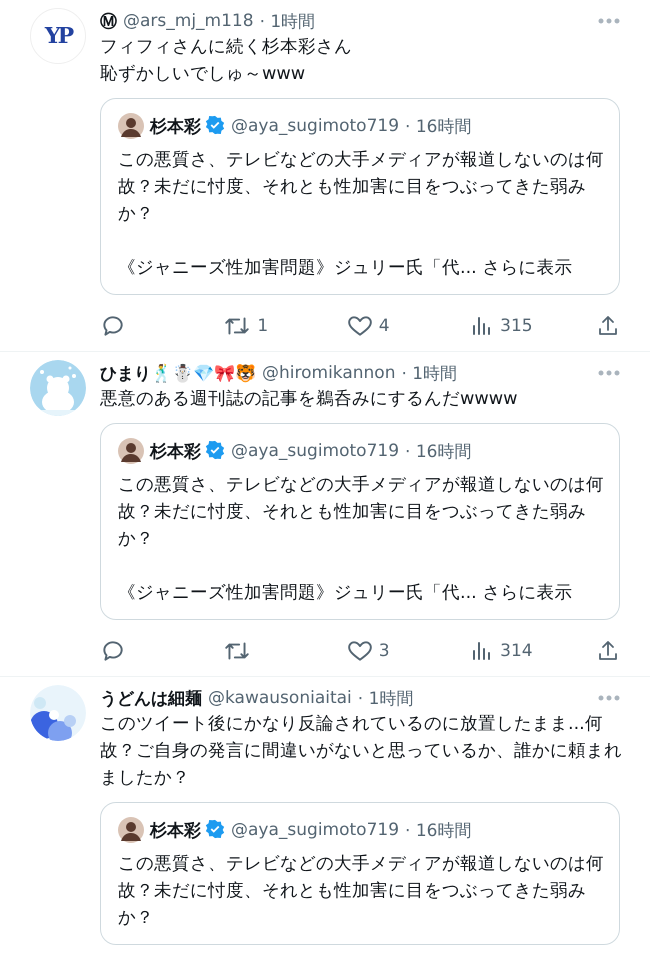 Image resolution: width=650 pixels, height=959 pixels. Describe the element at coordinates (280, 698) in the screenshot. I see `author-handle: @kawausoniaitai` at that location.